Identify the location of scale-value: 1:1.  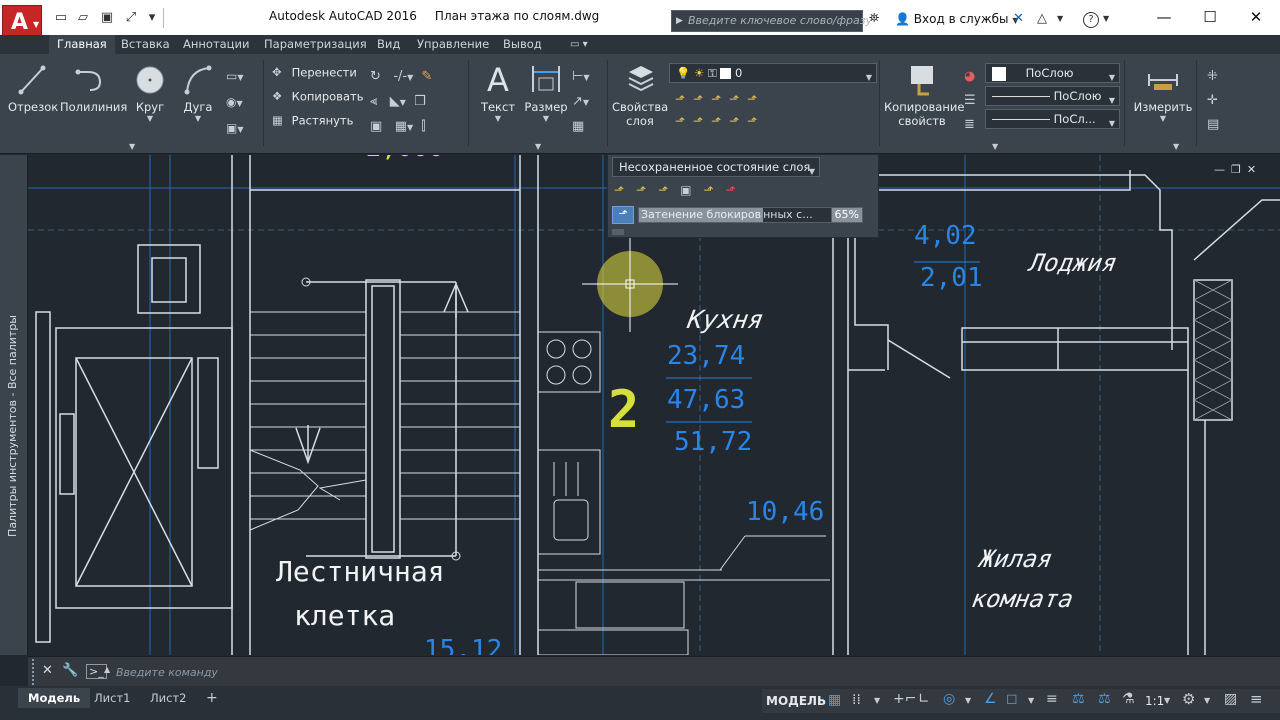
(1154, 701).